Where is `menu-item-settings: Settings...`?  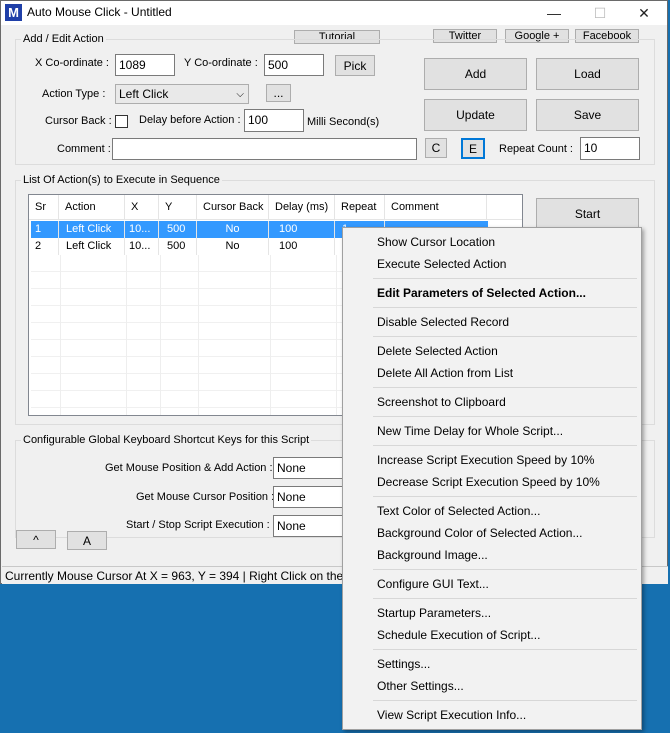 menu-item-settings: Settings... is located at coordinates (403, 664).